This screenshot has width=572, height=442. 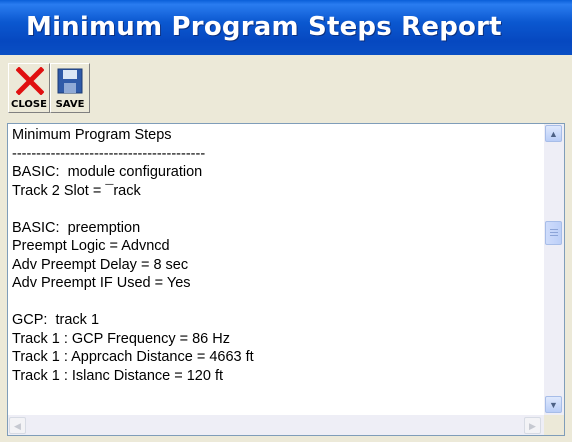 I want to click on scroll-right-button: ▶, so click(x=532, y=425).